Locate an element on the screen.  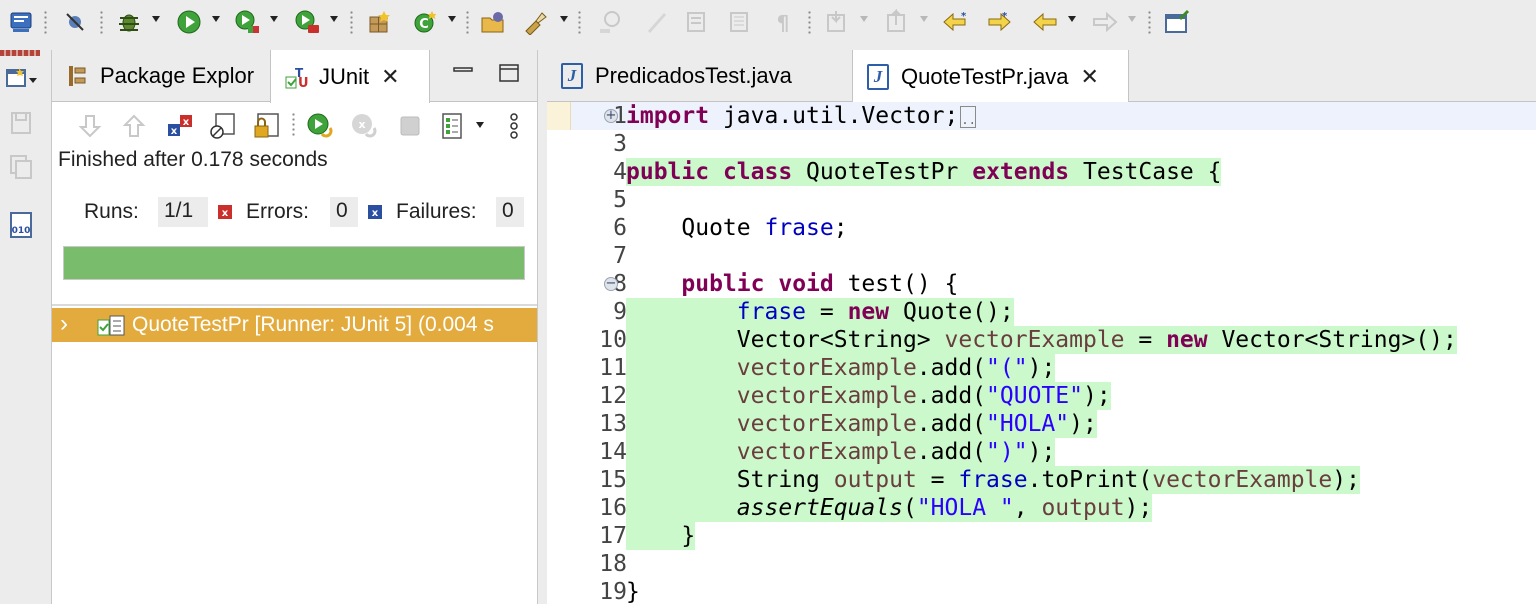
save-icon is located at coordinates (21, 123).